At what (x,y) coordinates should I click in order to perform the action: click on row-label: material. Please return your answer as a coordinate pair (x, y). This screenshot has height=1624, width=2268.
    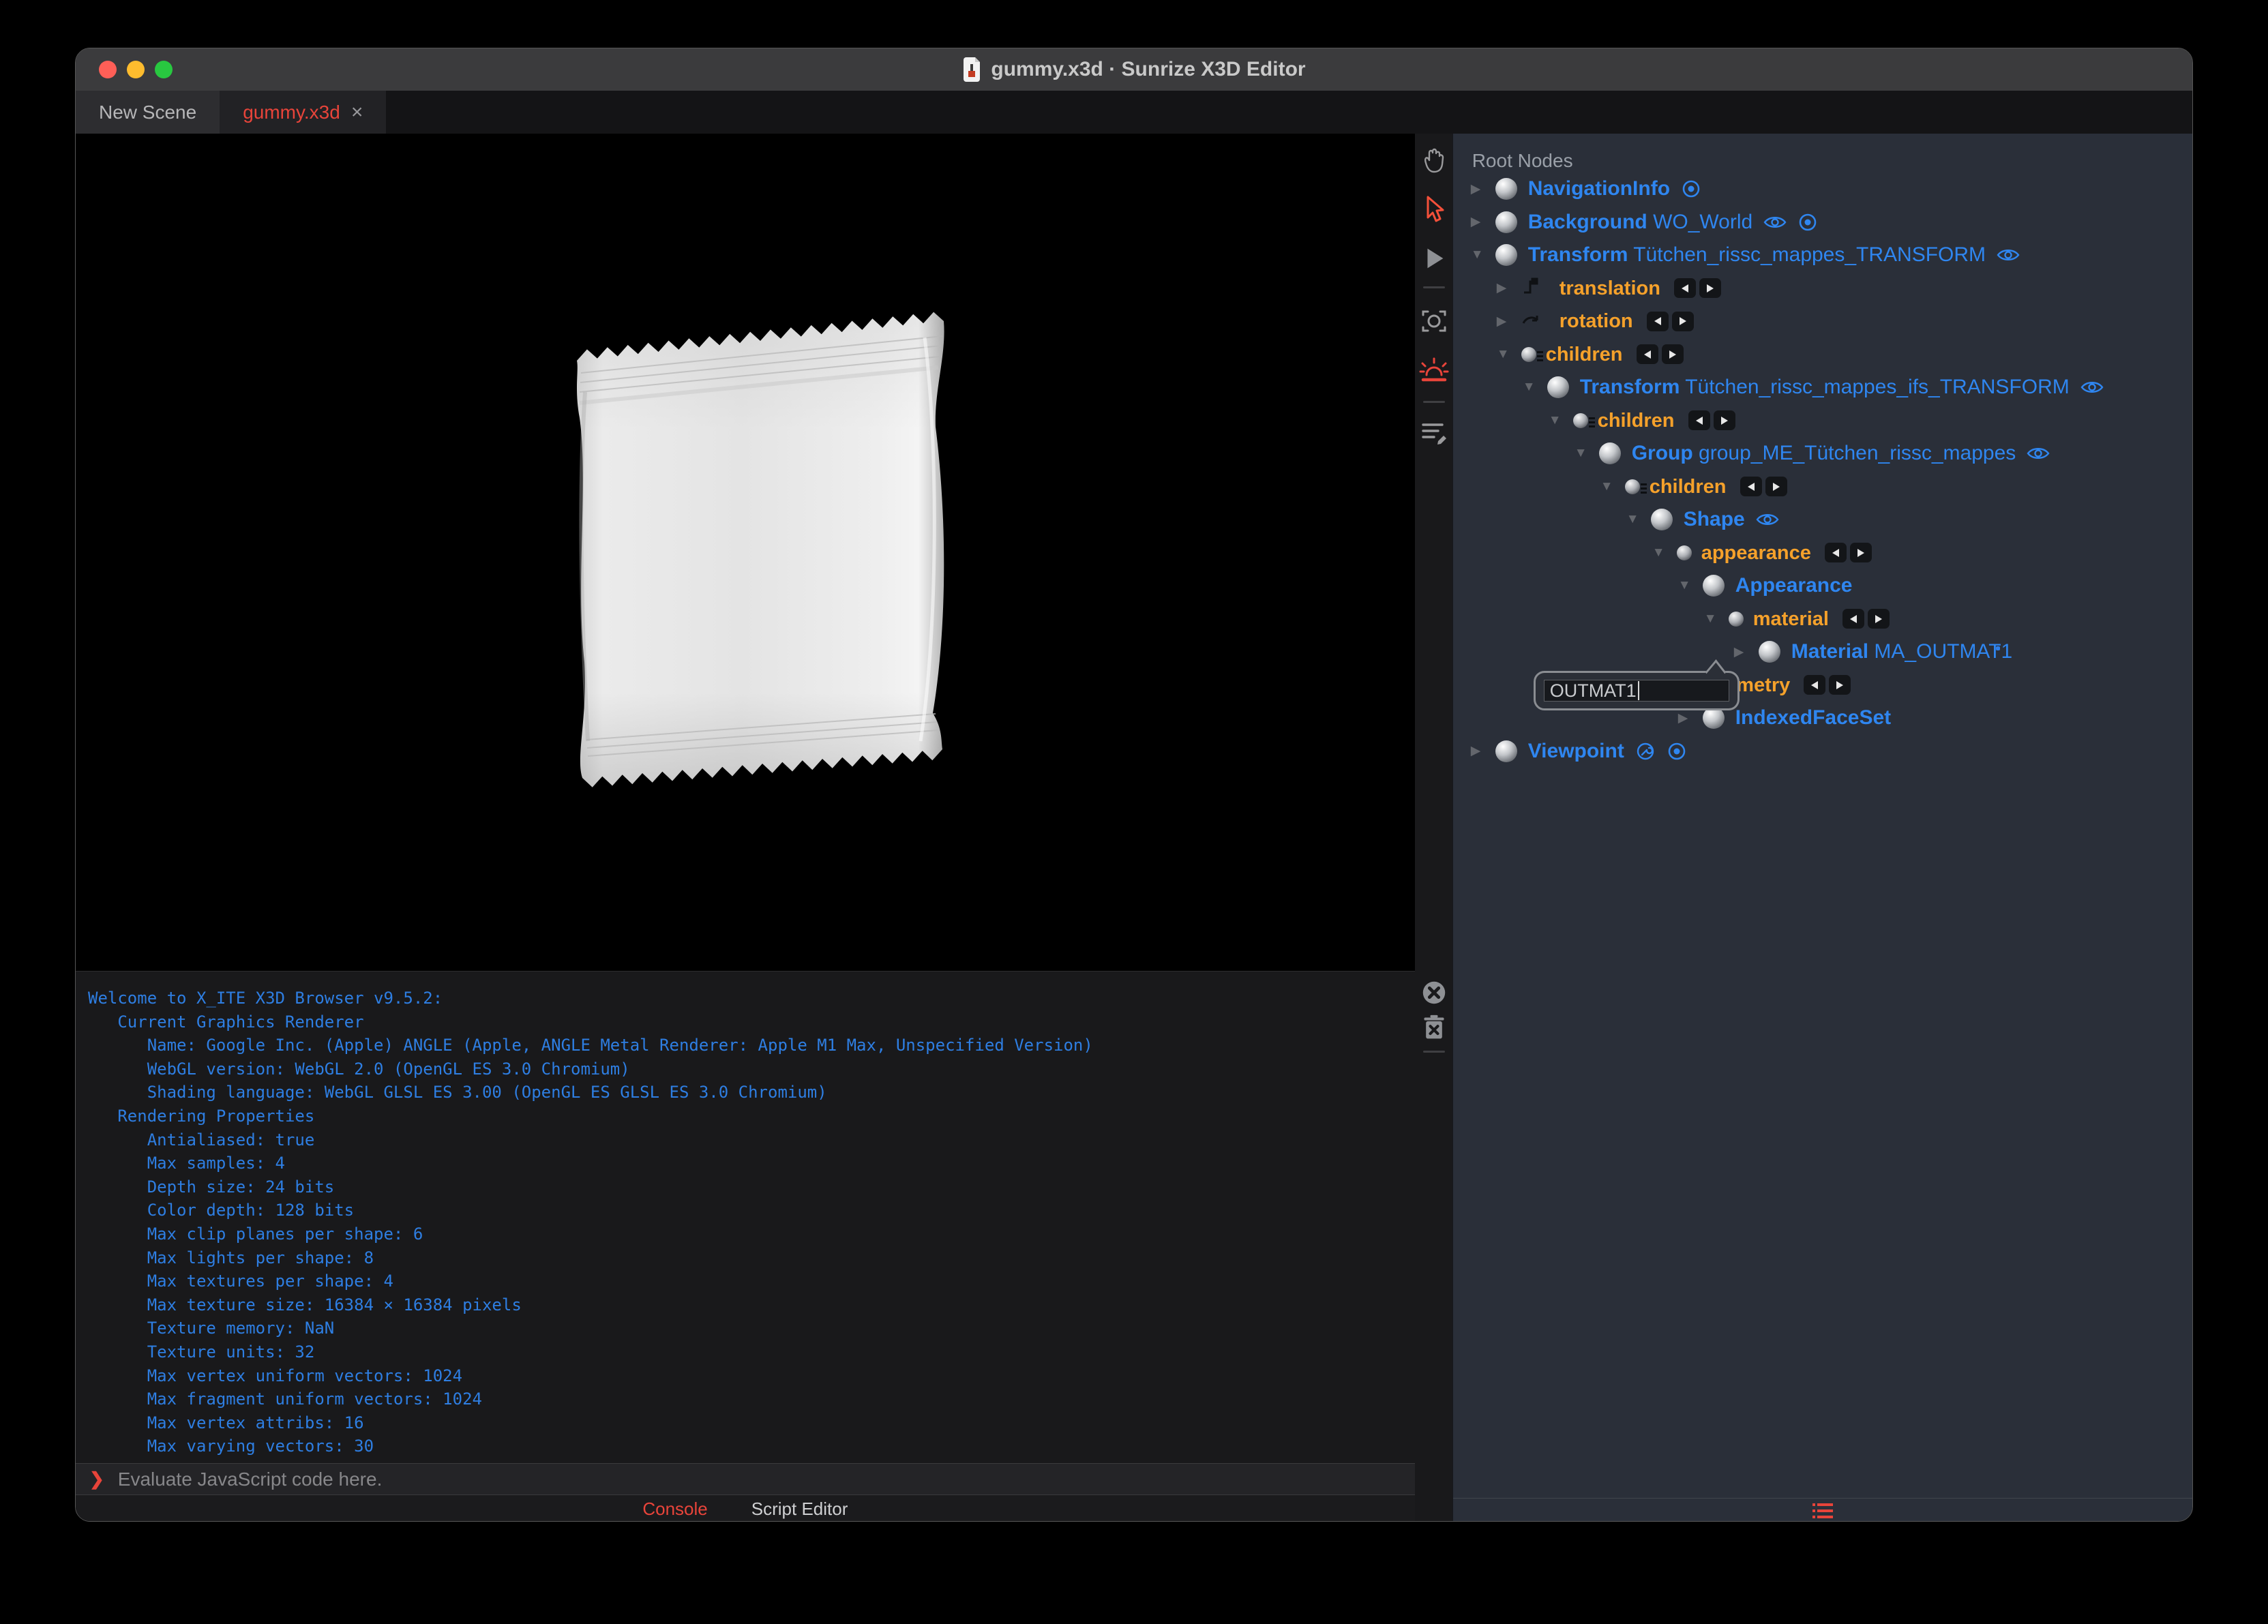
    Looking at the image, I should click on (1791, 619).